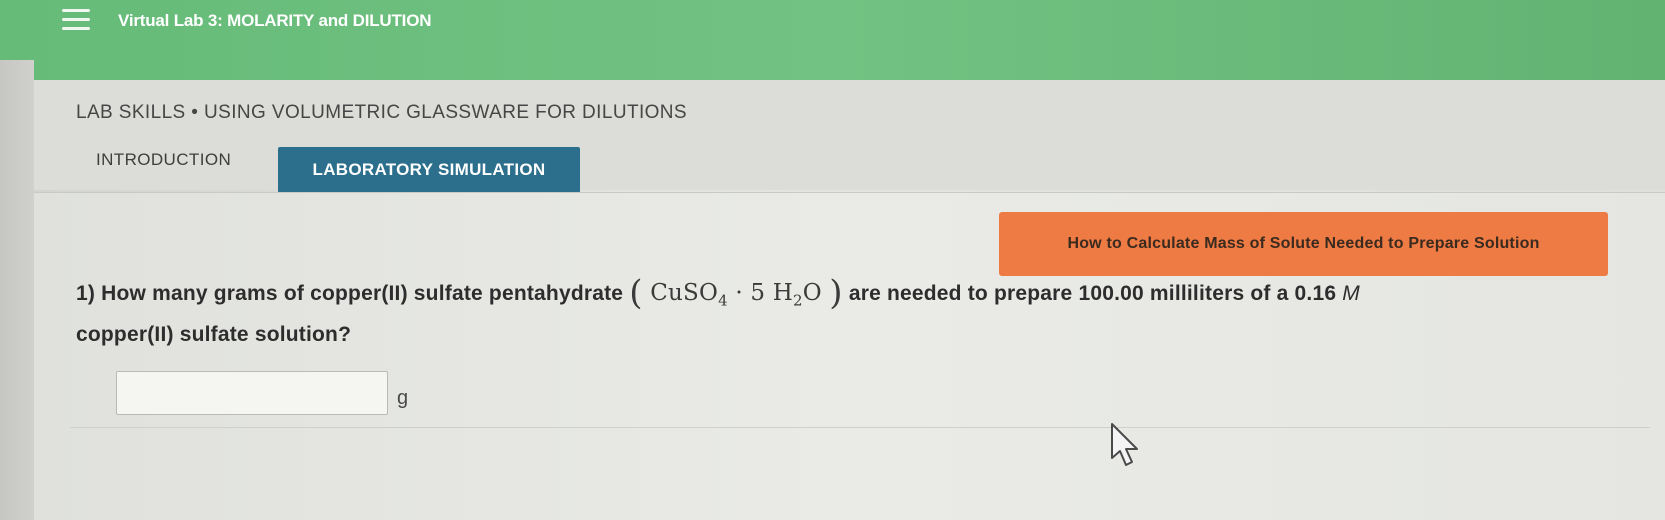 Image resolution: width=1665 pixels, height=520 pixels. Describe the element at coordinates (86, 293) in the screenshot. I see `question-number: 1)` at that location.